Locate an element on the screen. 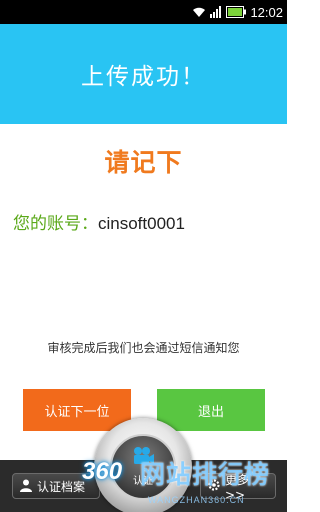  status-icons: 12:02 is located at coordinates (237, 12).